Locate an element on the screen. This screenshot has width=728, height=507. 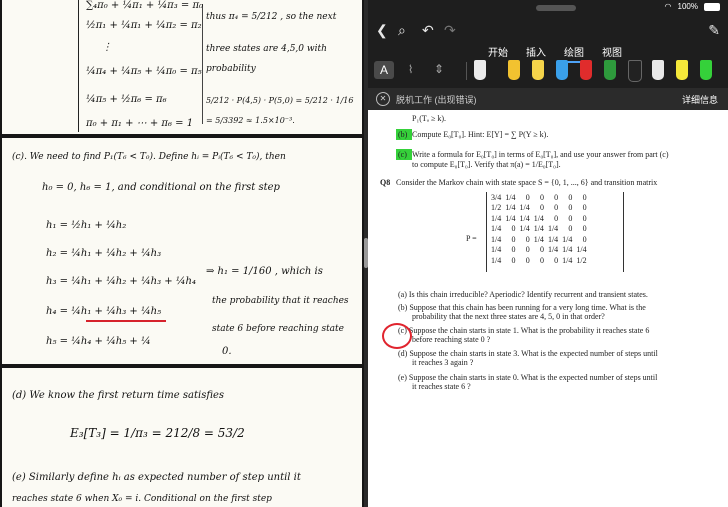
pen-blue-icon is located at coordinates (562, 70).